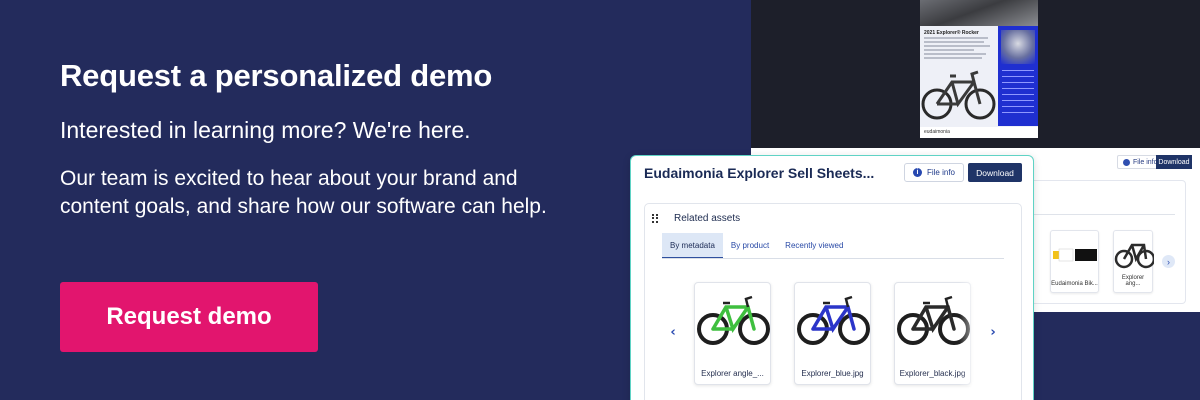  What do you see at coordinates (750, 245) in the screenshot?
I see `tab-by-product: By product` at bounding box center [750, 245].